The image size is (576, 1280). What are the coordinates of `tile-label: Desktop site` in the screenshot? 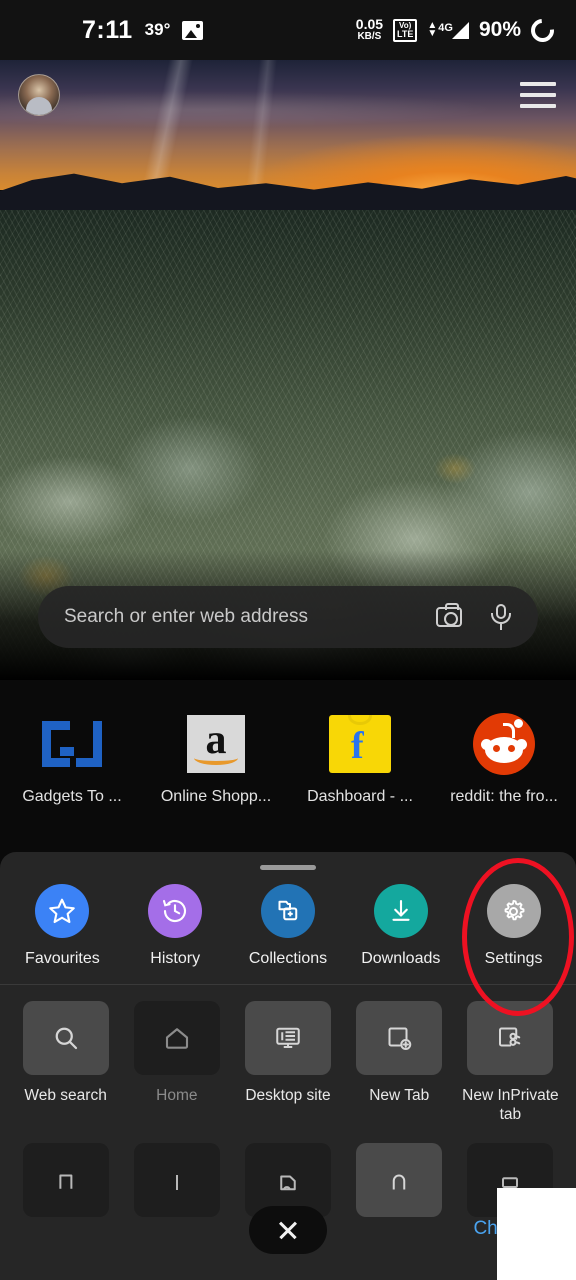 It's located at (288, 1095).